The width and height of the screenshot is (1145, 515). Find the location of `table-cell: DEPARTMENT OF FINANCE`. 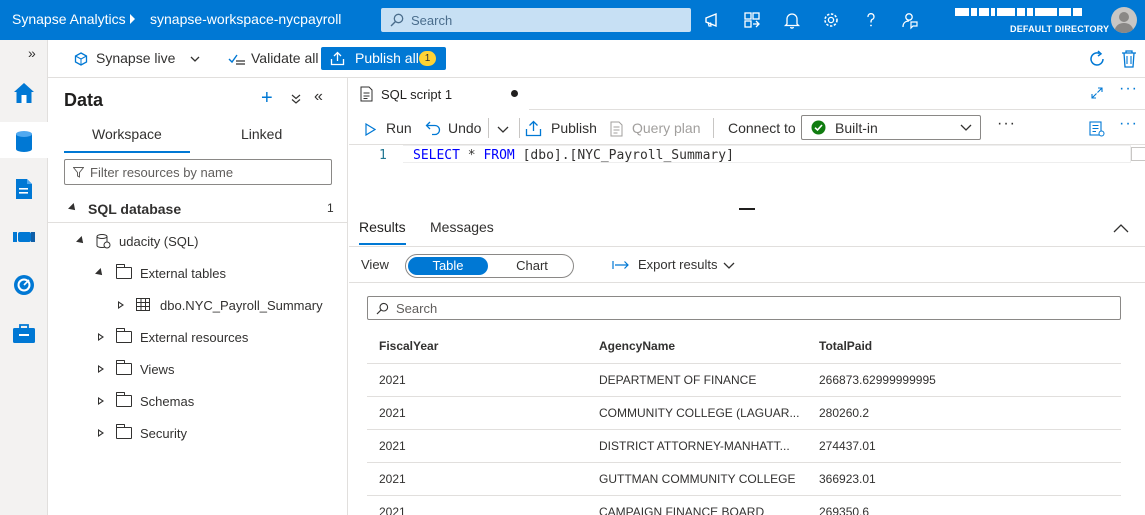

table-cell: DEPARTMENT OF FINANCE is located at coordinates (697, 380).